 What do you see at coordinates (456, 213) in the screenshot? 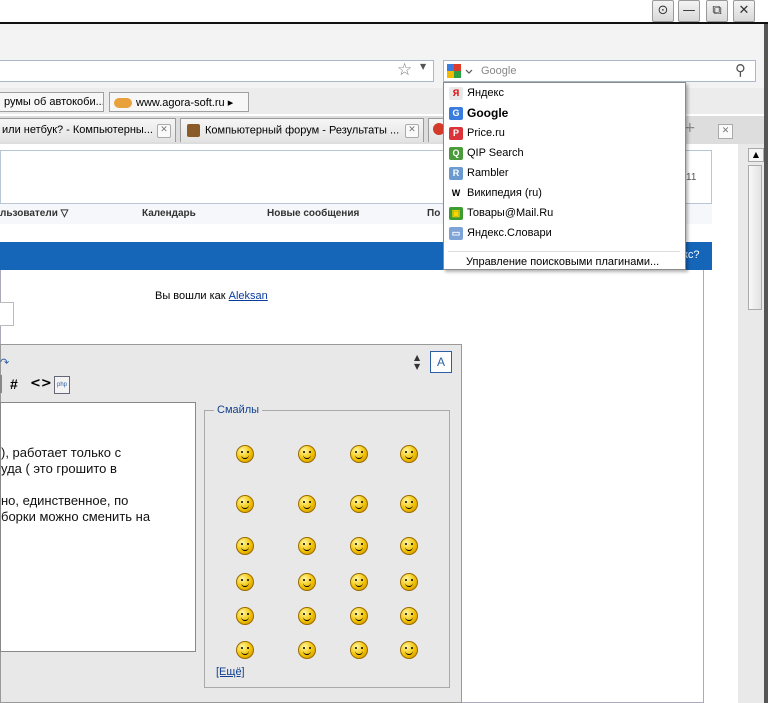
I see `mailru-goods-icon: ▣` at bounding box center [456, 213].